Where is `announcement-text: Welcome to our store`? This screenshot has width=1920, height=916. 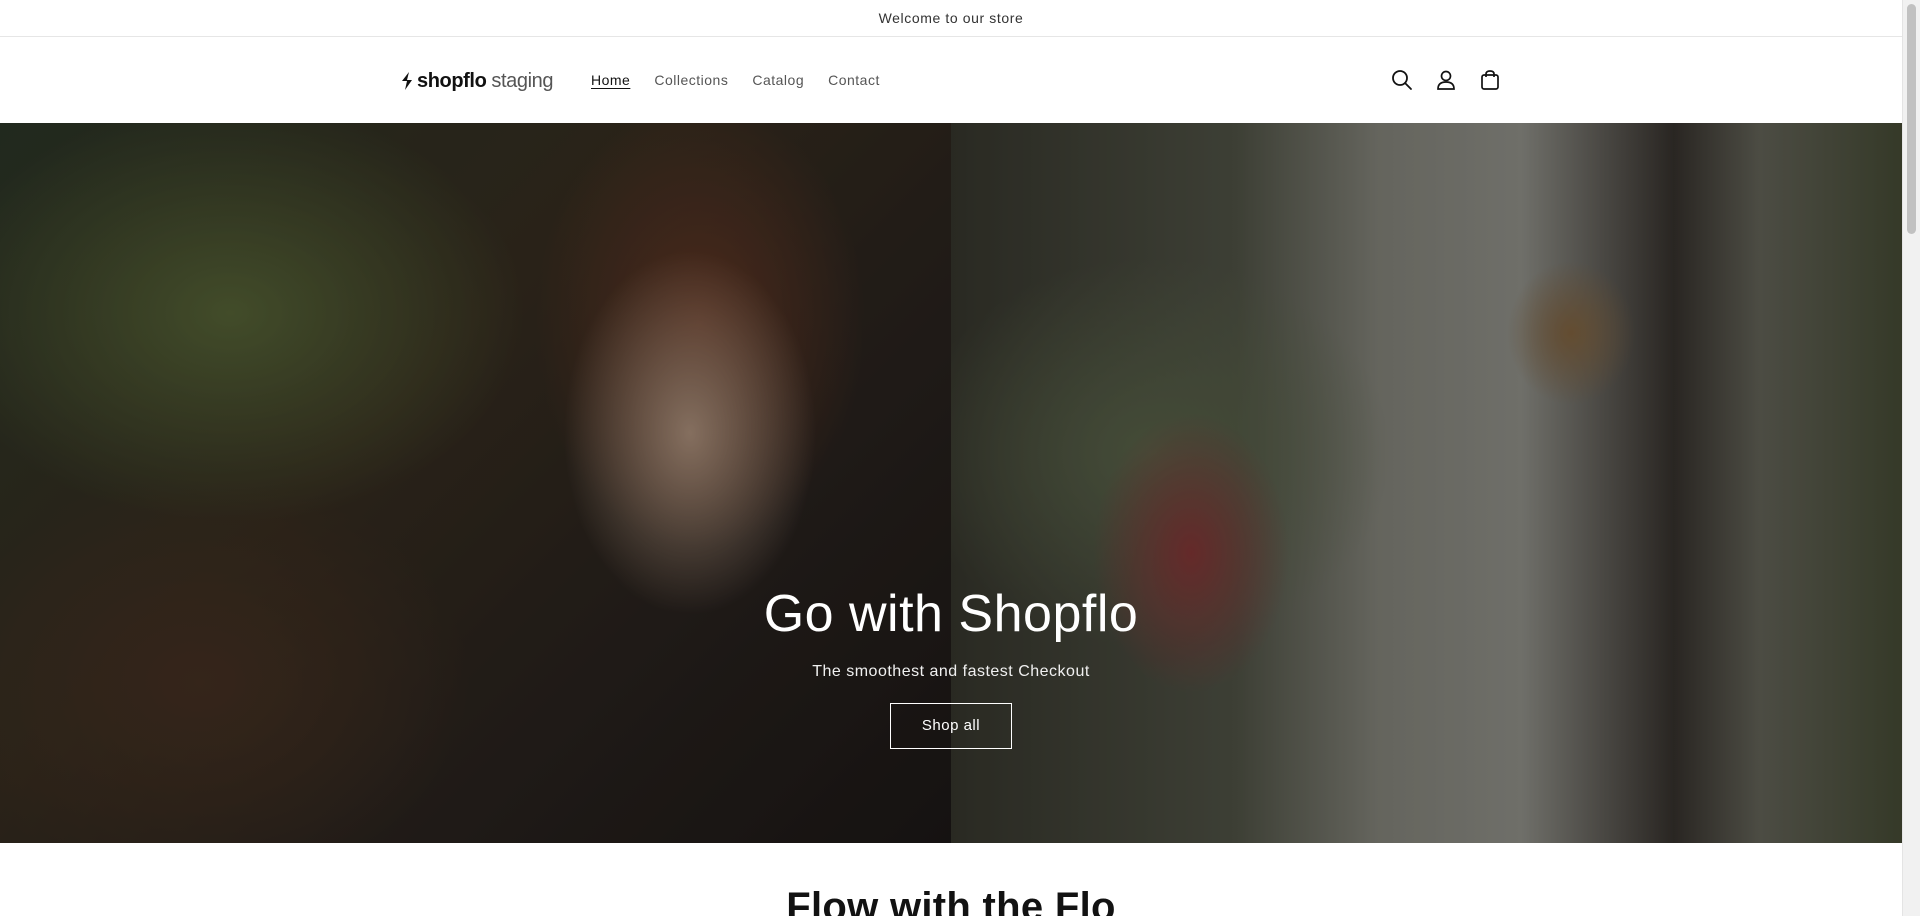 announcement-text: Welcome to our store is located at coordinates (951, 18).